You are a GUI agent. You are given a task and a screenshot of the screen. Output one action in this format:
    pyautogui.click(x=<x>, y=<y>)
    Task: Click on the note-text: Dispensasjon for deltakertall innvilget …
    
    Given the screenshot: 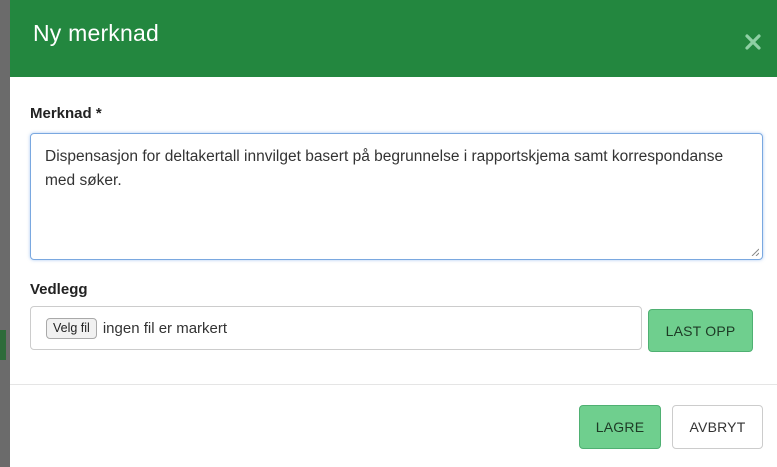 What is the action you would take?
    pyautogui.click(x=384, y=168)
    